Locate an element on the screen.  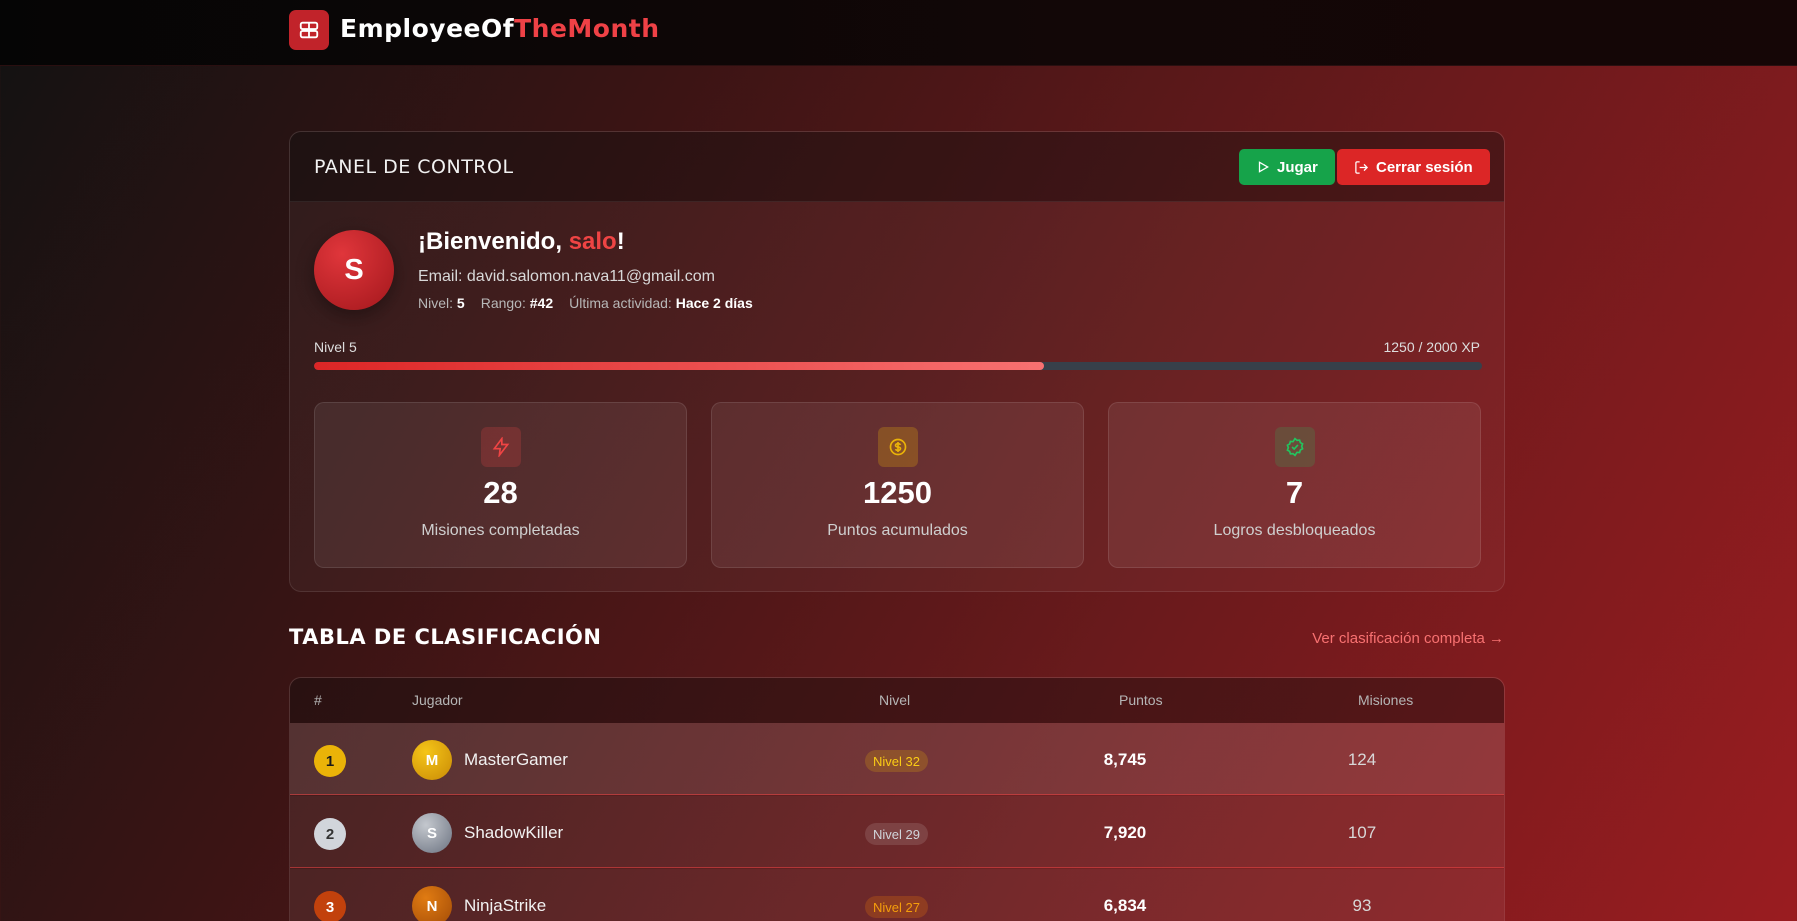
stat-card-achievements: 7 Logros desbloqueados is located at coordinates (1294, 485).